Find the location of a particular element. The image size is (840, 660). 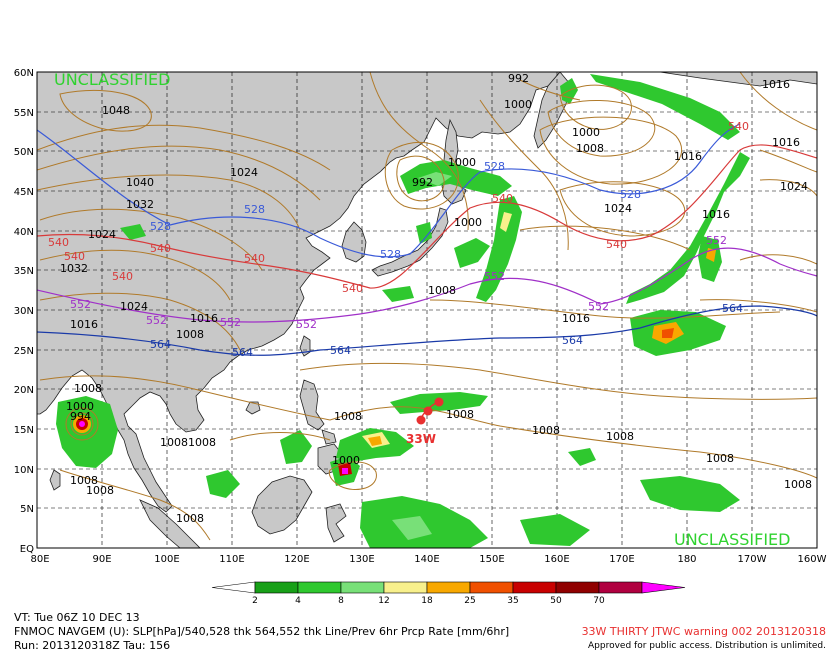

lat-label: 50N is located at coordinates (24, 152).